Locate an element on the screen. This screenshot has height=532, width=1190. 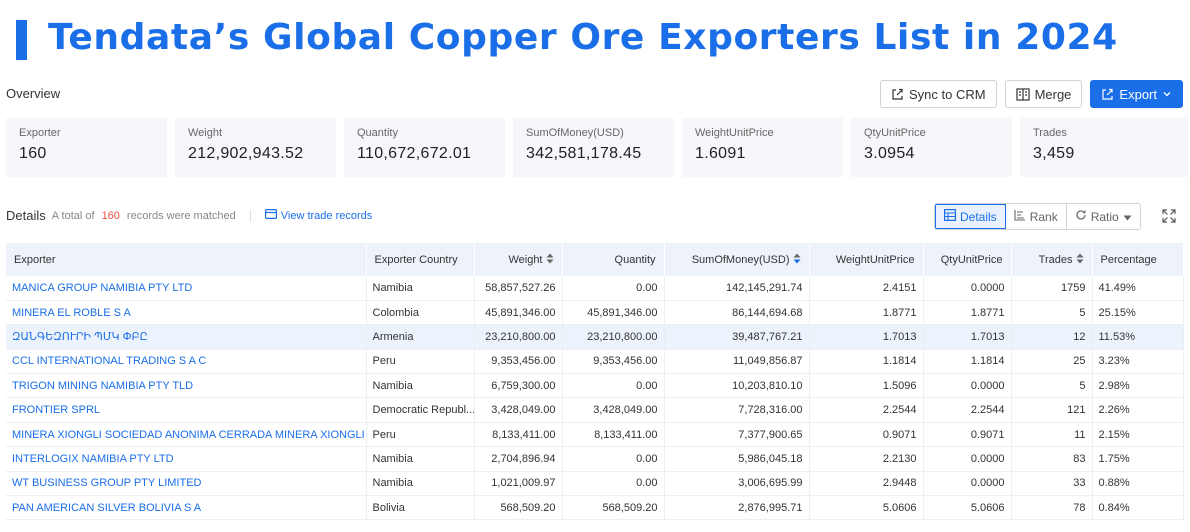
cell-weight: 1,021,009.97 is located at coordinates (518, 484).